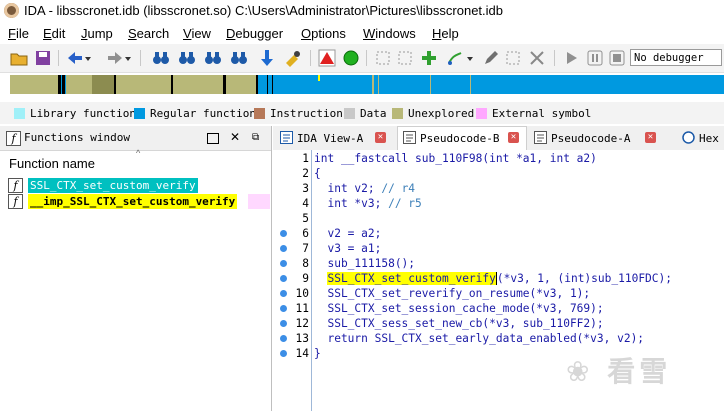  What do you see at coordinates (327, 58) in the screenshot?
I see `warning-icon` at bounding box center [327, 58].